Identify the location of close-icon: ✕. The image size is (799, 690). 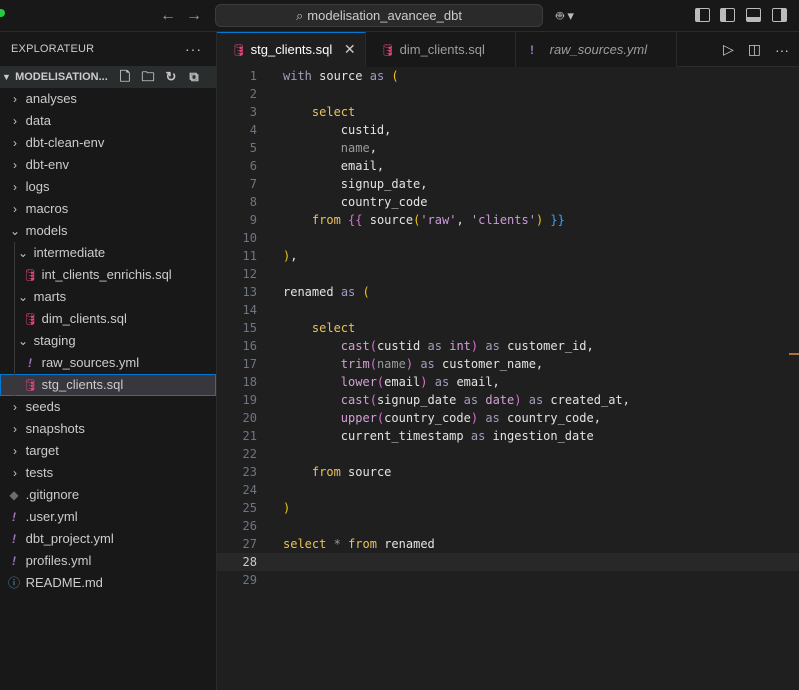
(350, 49).